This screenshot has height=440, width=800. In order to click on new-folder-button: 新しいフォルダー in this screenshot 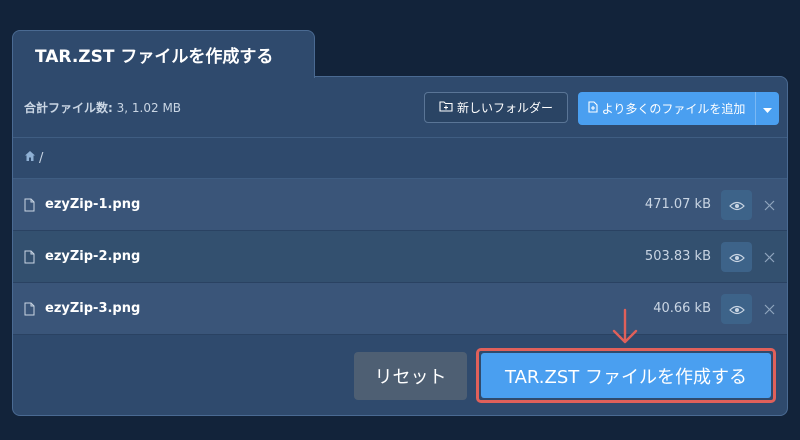, I will do `click(496, 107)`.